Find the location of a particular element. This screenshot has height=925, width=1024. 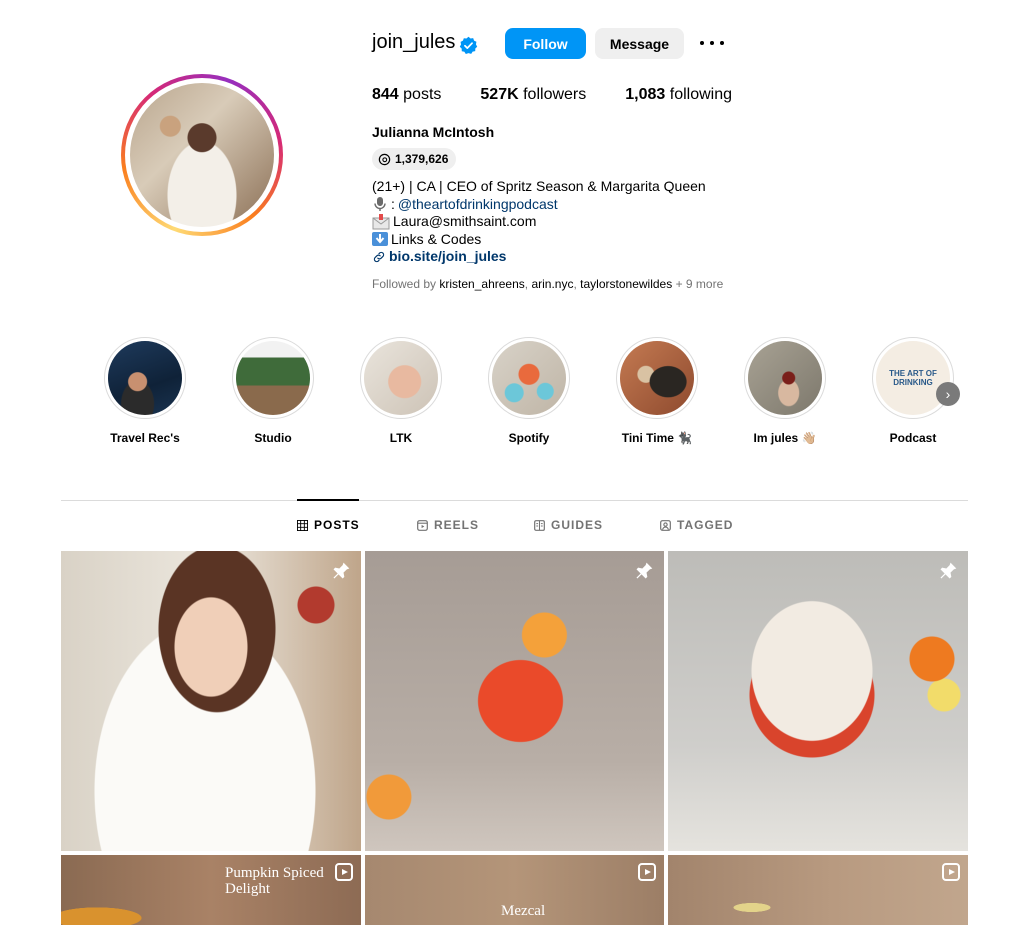

followed-by-user-2: arin.nyc is located at coordinates (552, 284).